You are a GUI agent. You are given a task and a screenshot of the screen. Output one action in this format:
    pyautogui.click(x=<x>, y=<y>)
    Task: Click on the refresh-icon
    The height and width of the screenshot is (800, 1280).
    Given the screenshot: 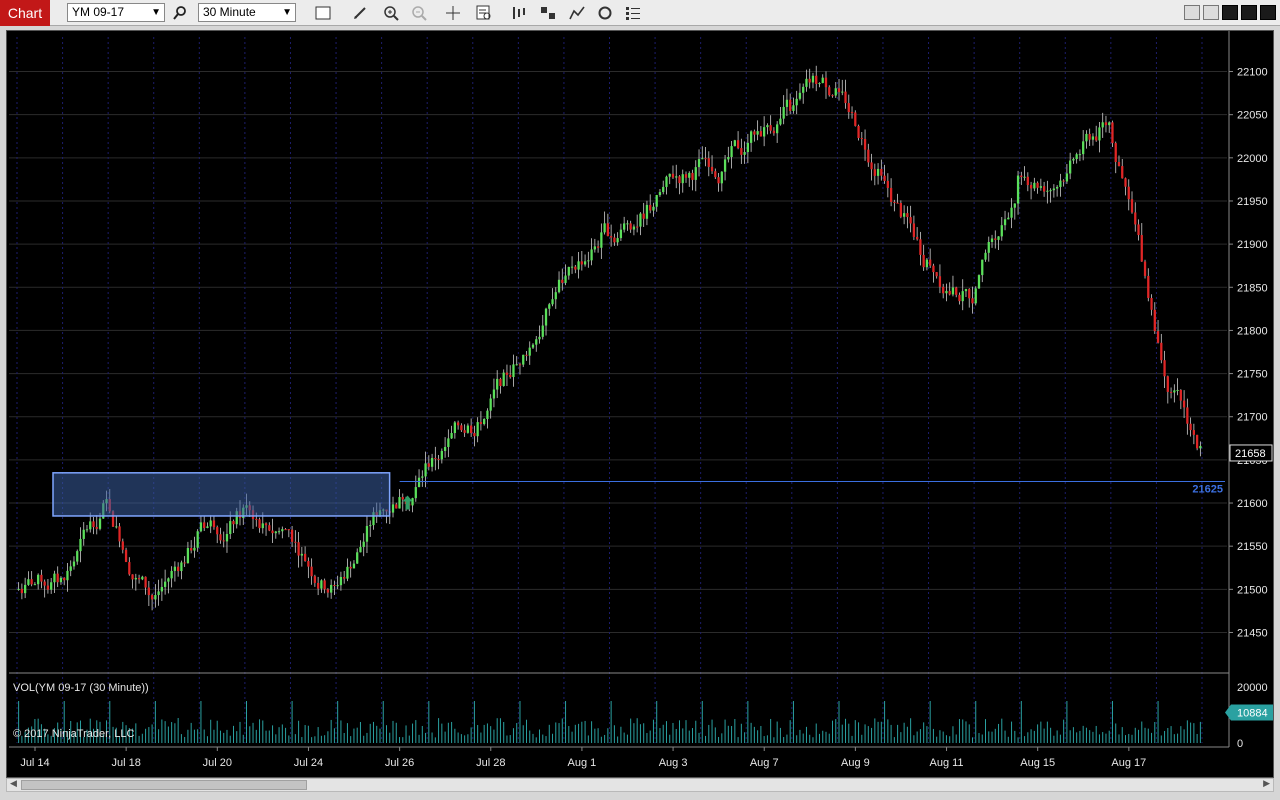 What is the action you would take?
    pyautogui.click(x=605, y=13)
    